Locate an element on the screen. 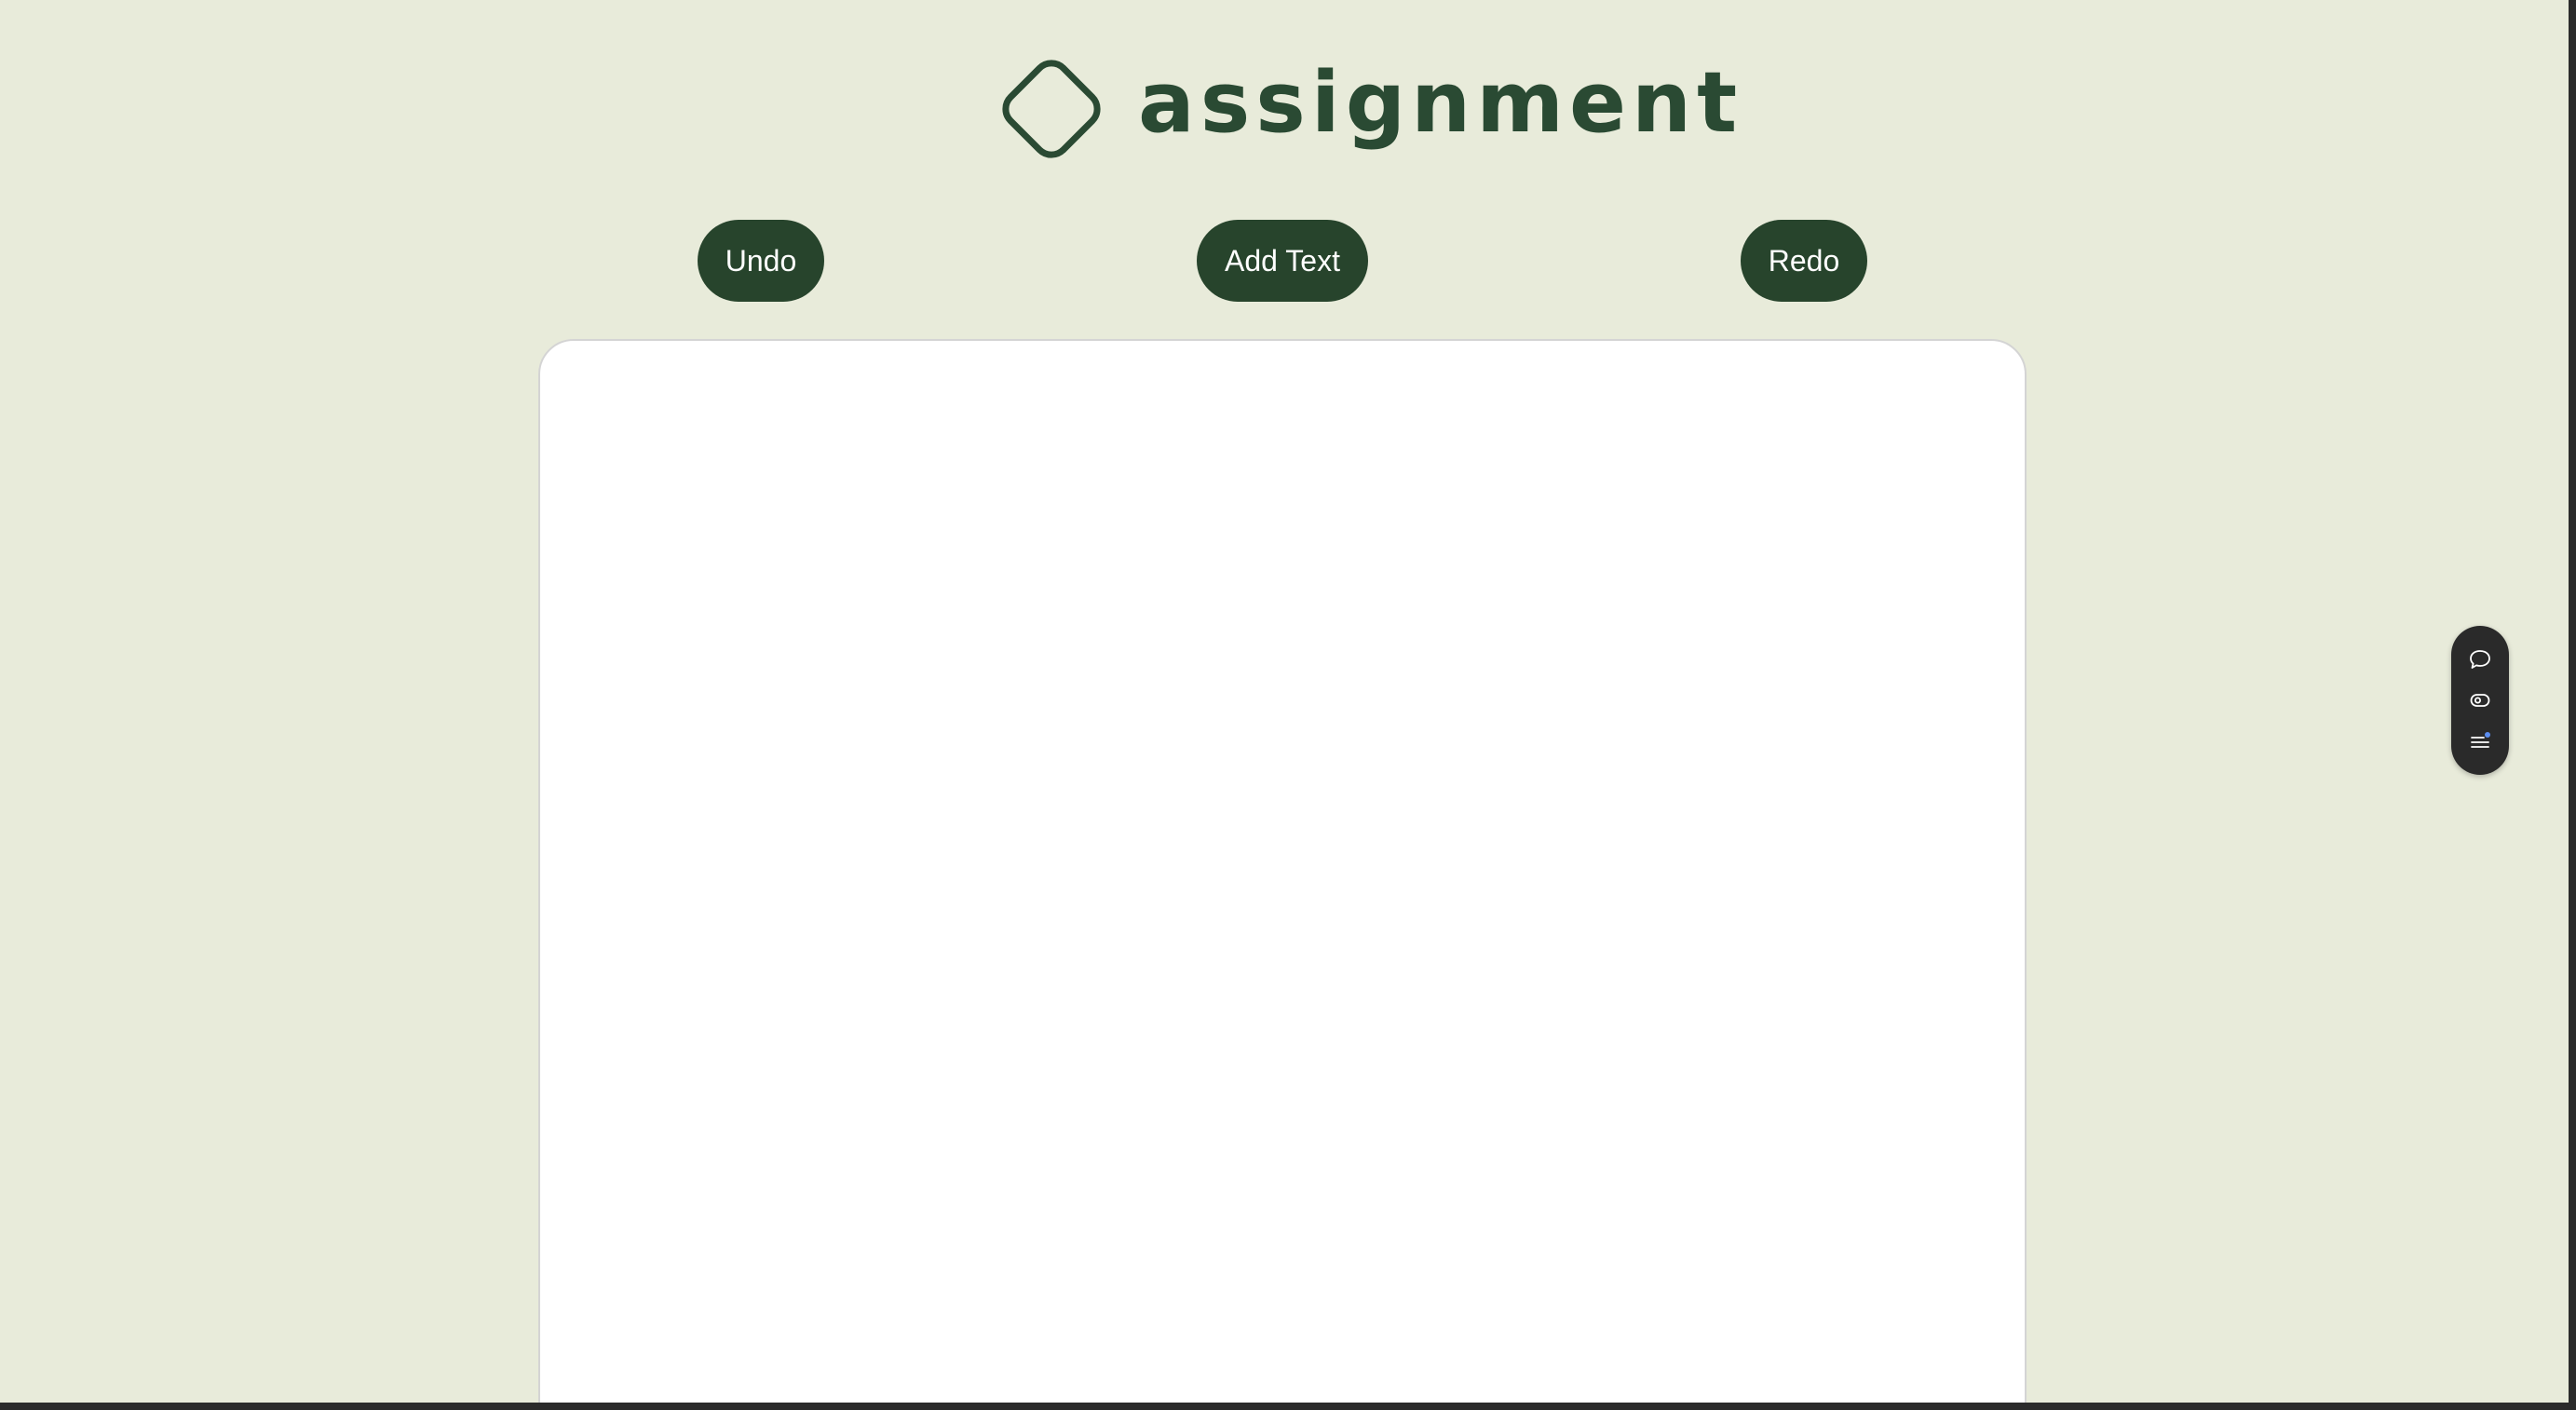  notification-dot is located at coordinates (2487, 735).